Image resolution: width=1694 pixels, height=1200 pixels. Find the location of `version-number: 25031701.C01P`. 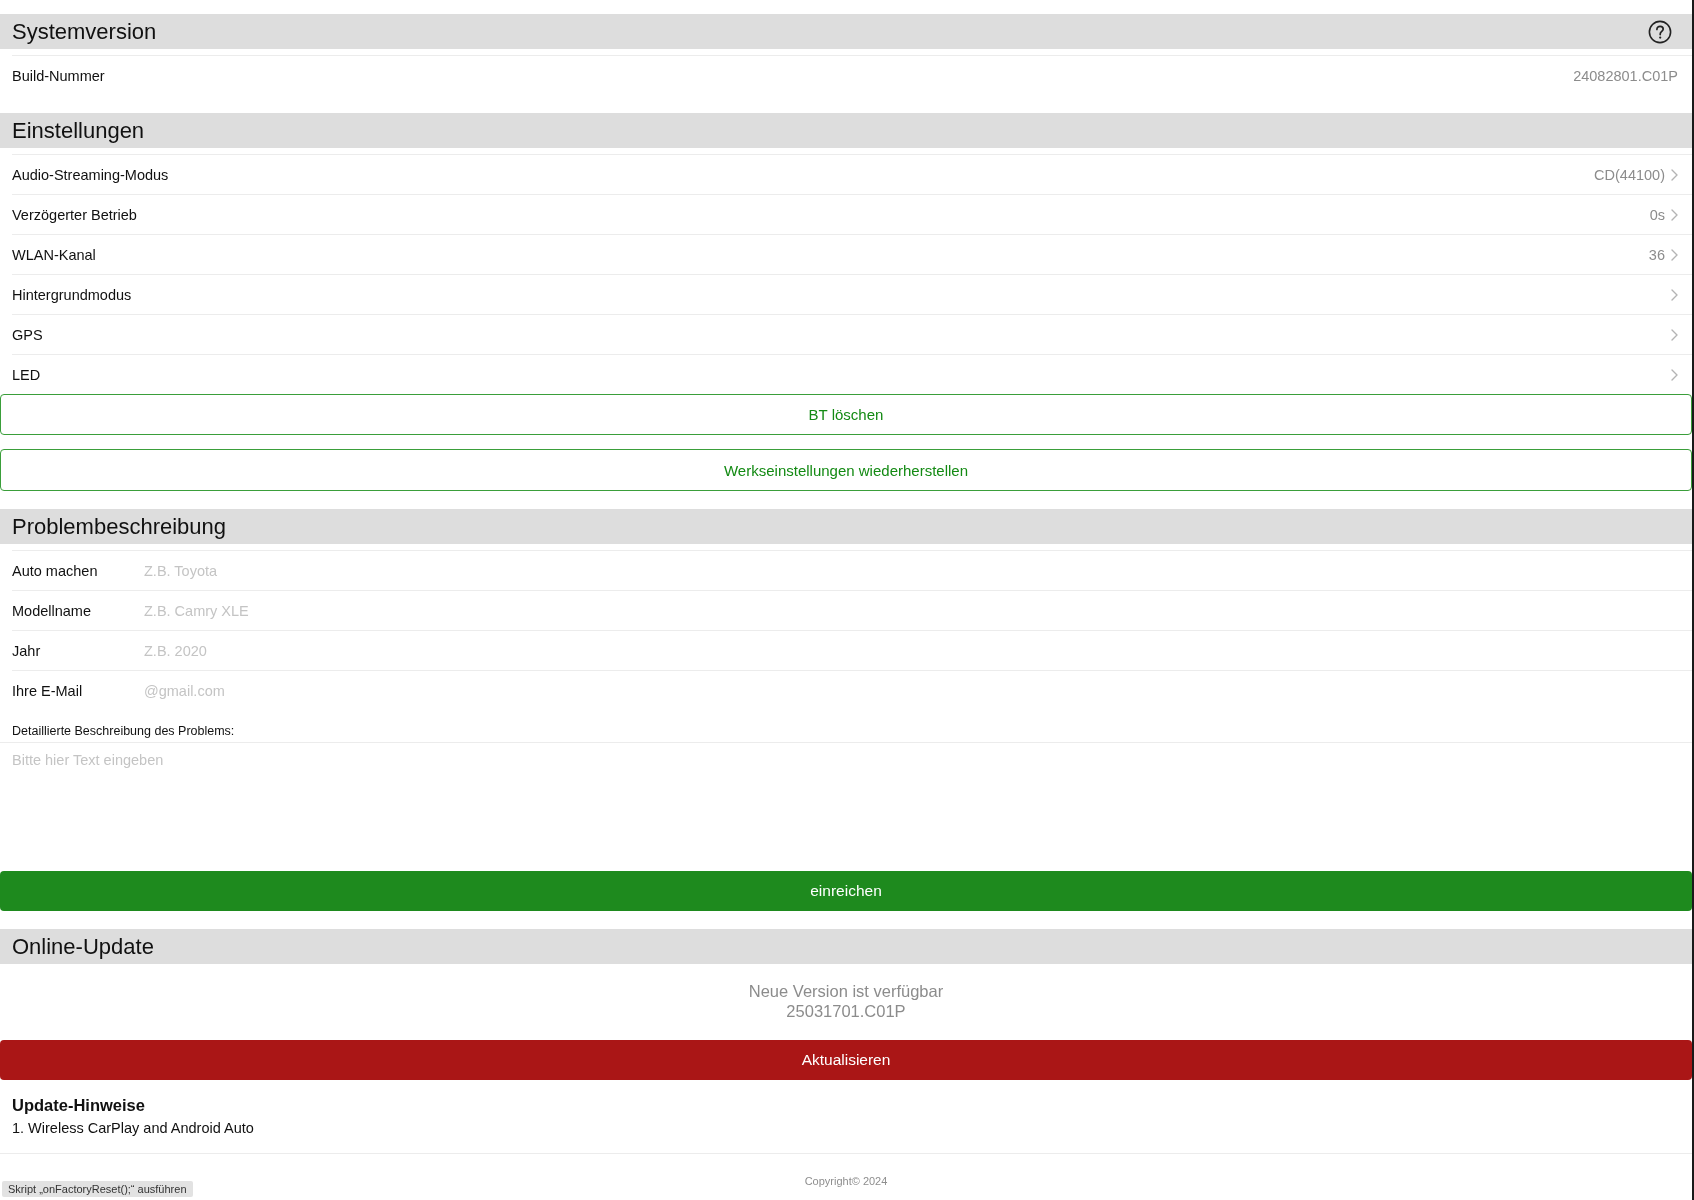

version-number: 25031701.C01P is located at coordinates (846, 1011).